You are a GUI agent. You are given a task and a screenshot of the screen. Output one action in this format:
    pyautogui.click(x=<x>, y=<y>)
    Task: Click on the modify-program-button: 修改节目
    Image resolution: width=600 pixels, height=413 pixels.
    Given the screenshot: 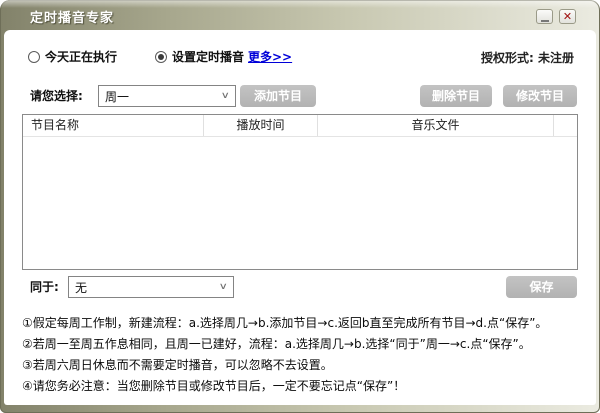 What is the action you would take?
    pyautogui.click(x=540, y=96)
    